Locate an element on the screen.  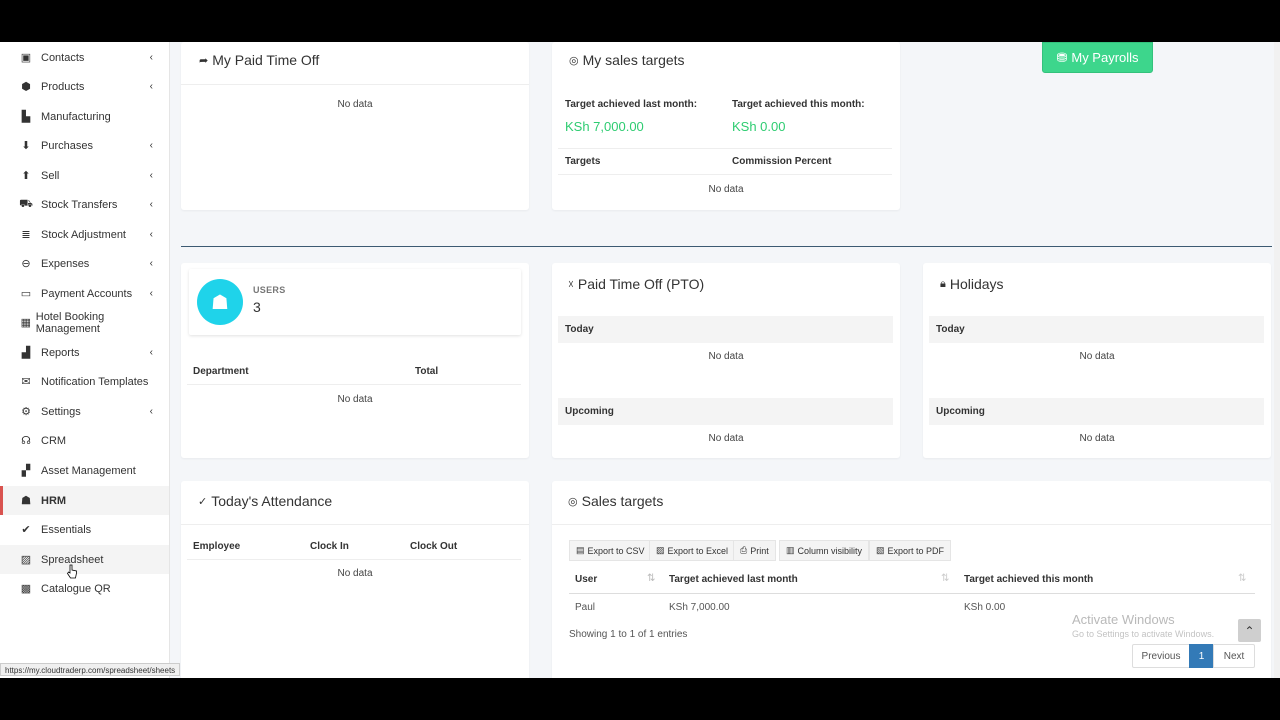
my-payrolls-button: ⛃ My Payrolls is located at coordinates (1097, 57).